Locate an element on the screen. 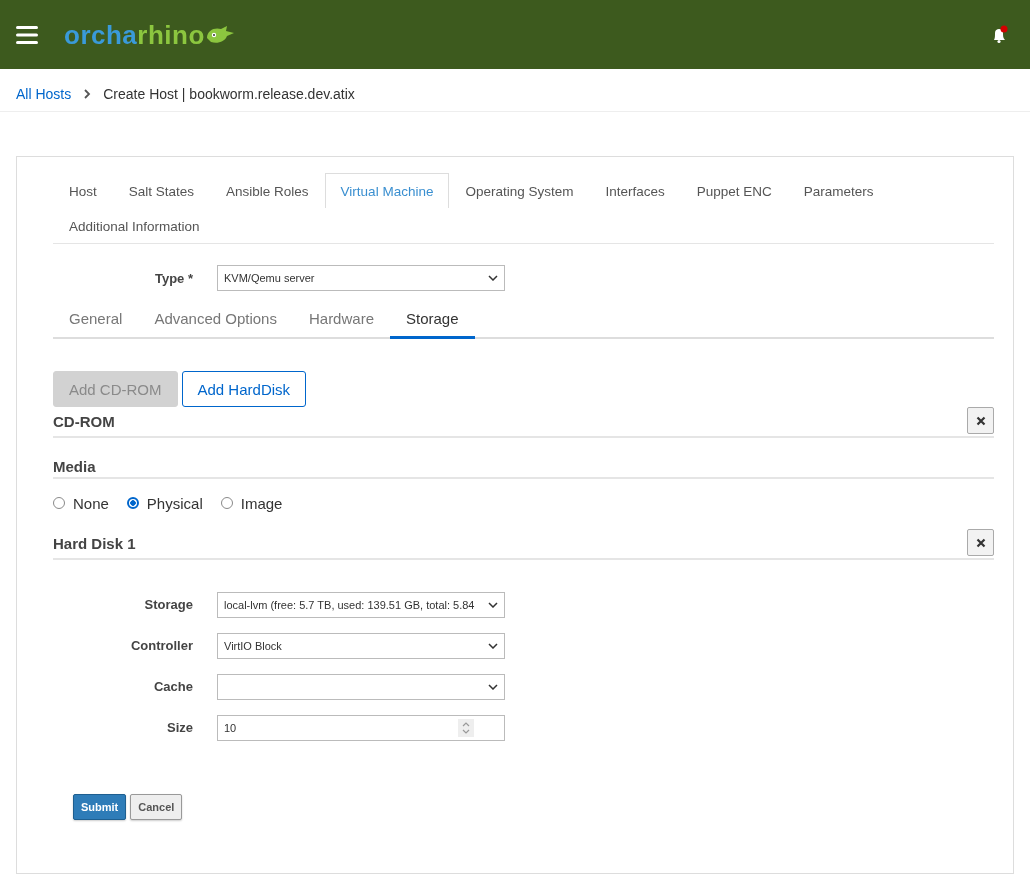 The height and width of the screenshot is (877, 1030). field-label: Type * is located at coordinates (173, 278).